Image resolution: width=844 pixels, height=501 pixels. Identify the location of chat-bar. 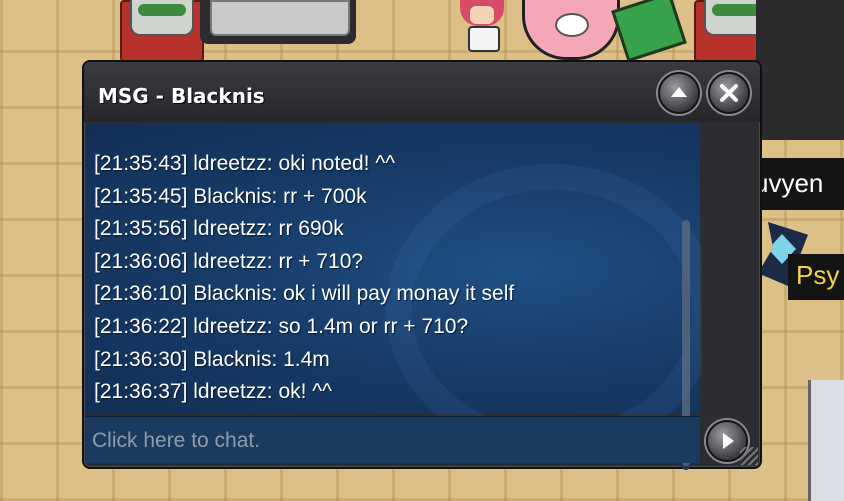
(393, 439).